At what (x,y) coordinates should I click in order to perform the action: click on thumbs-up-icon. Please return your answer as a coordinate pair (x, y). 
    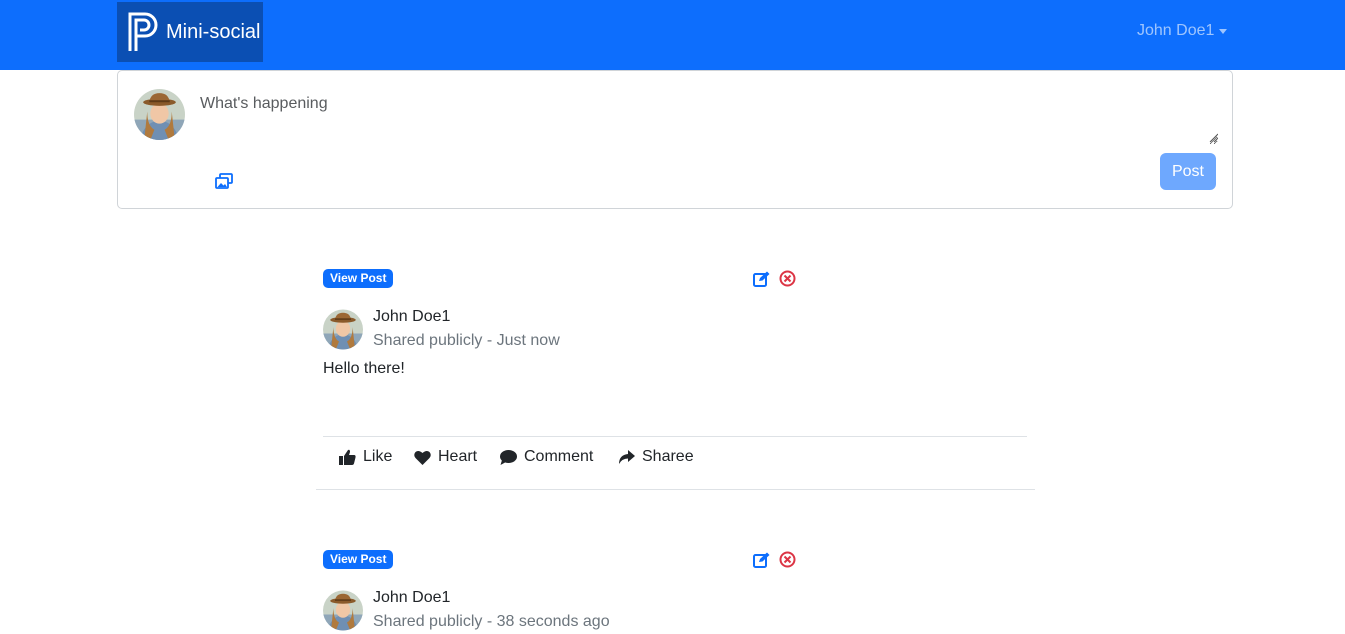
    Looking at the image, I should click on (347, 457).